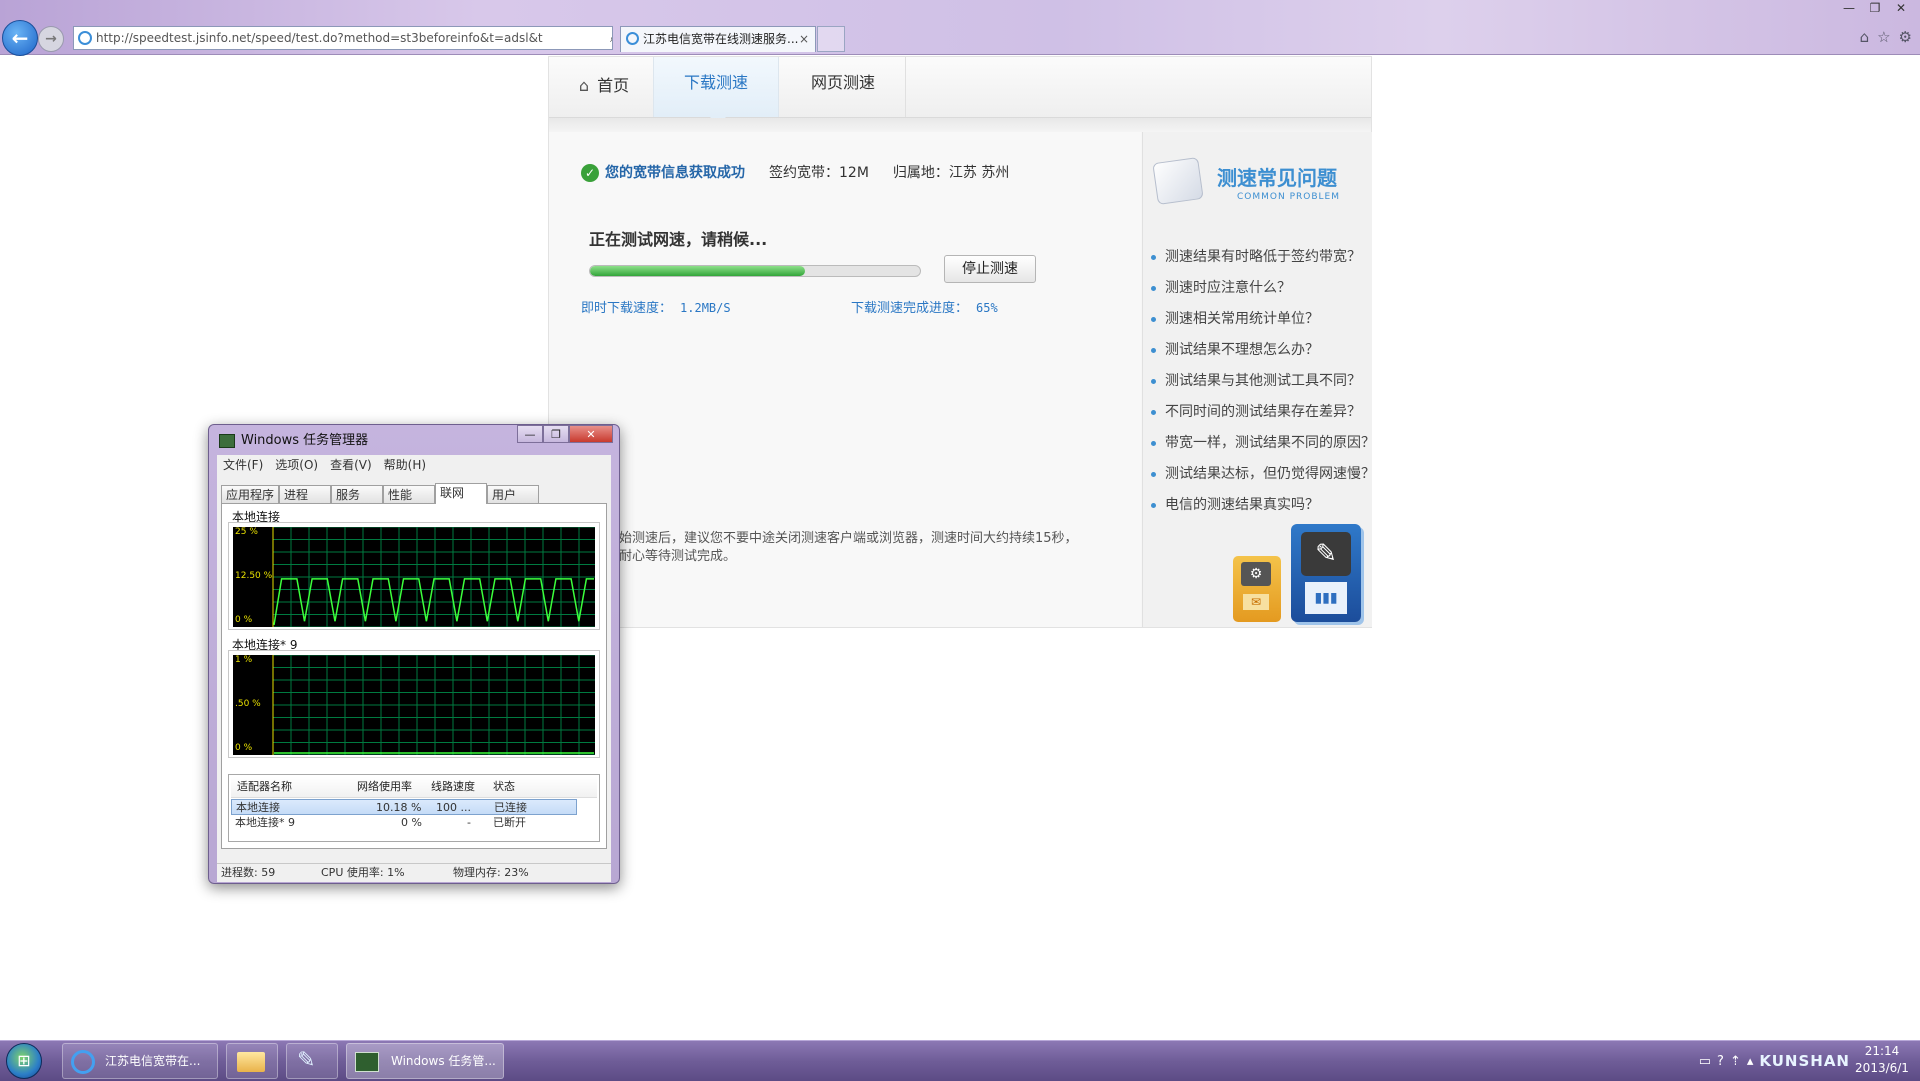 This screenshot has height=1081, width=1920. Describe the element at coordinates (1326, 598) in the screenshot. I see `bar-chart-icon: ▮▮▮` at that location.